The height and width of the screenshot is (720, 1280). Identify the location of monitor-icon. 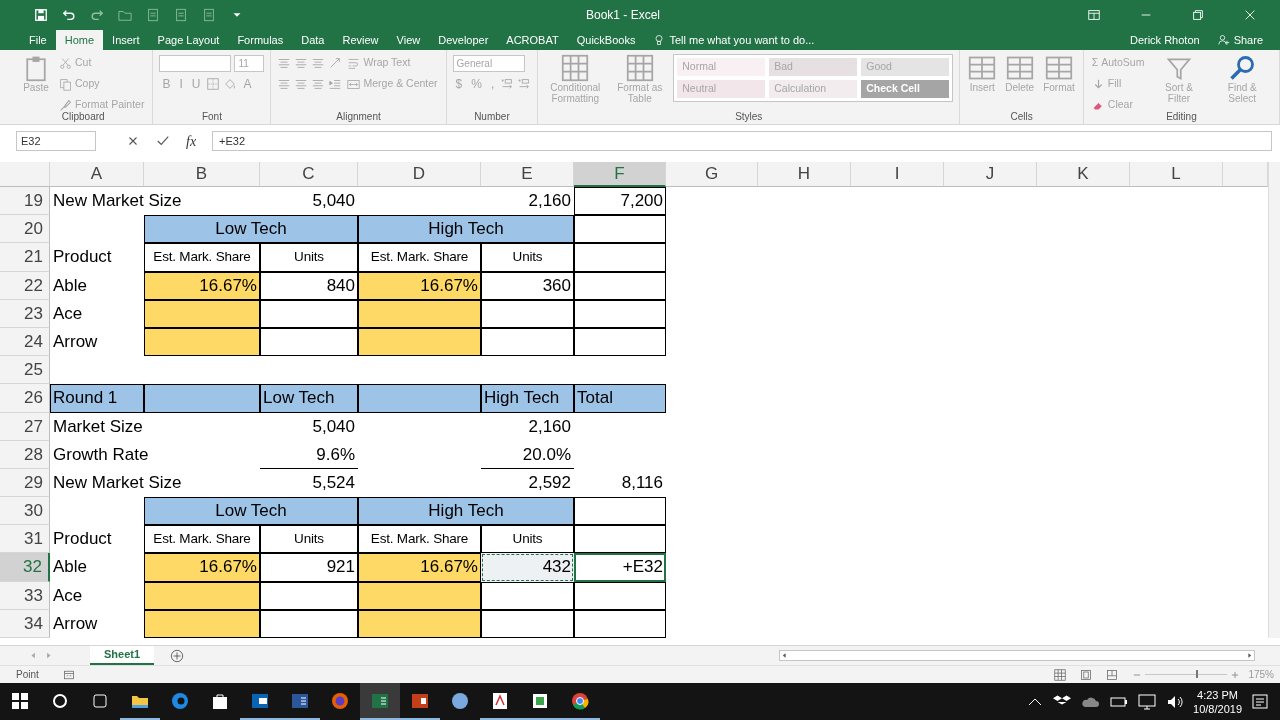
(1147, 701).